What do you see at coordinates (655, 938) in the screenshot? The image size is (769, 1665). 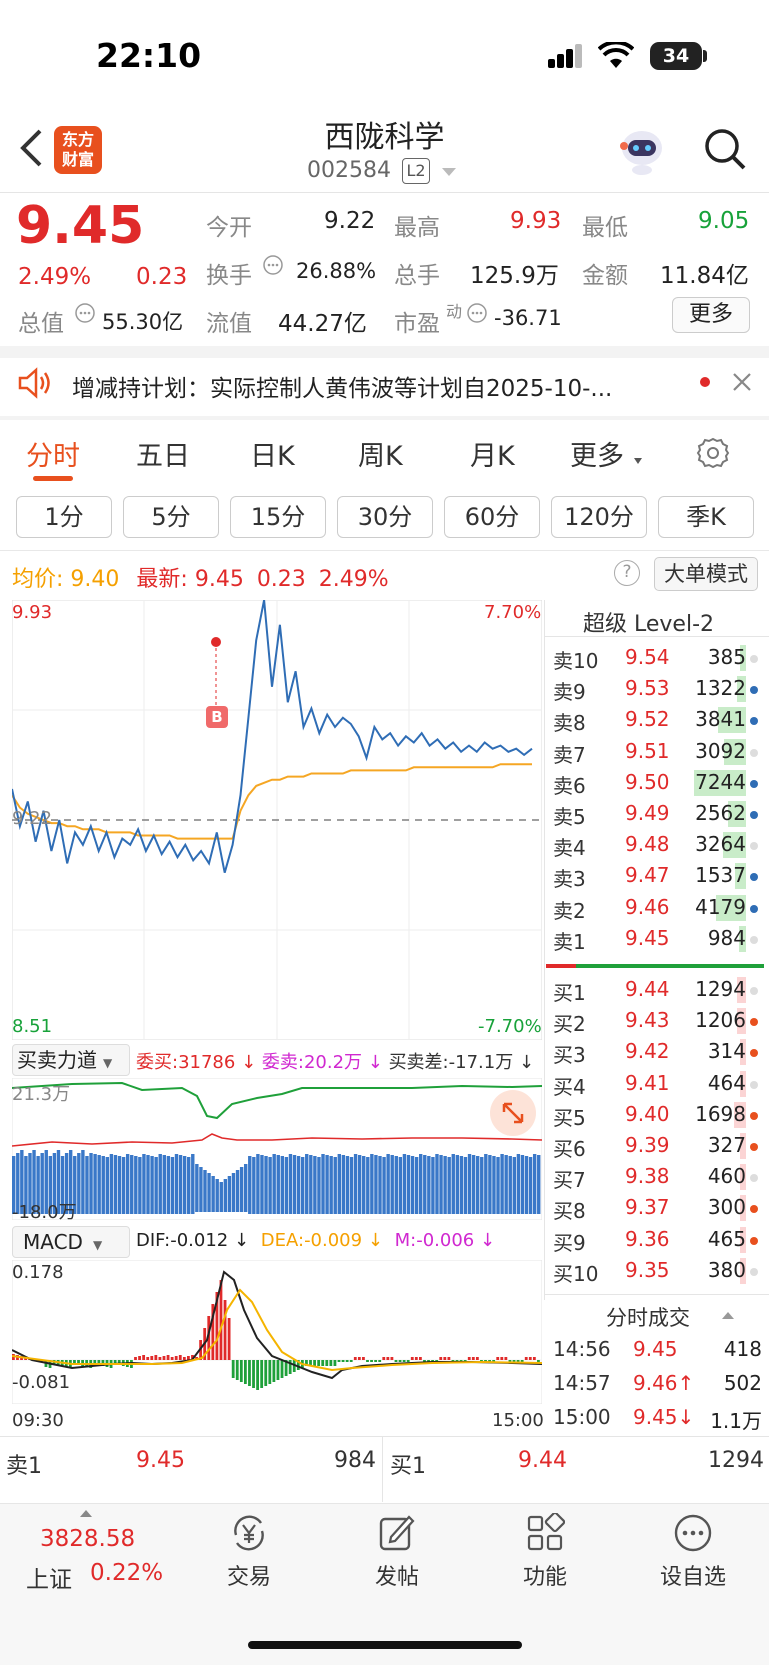 I see `ask-row: 卖1 9.45 984` at bounding box center [655, 938].